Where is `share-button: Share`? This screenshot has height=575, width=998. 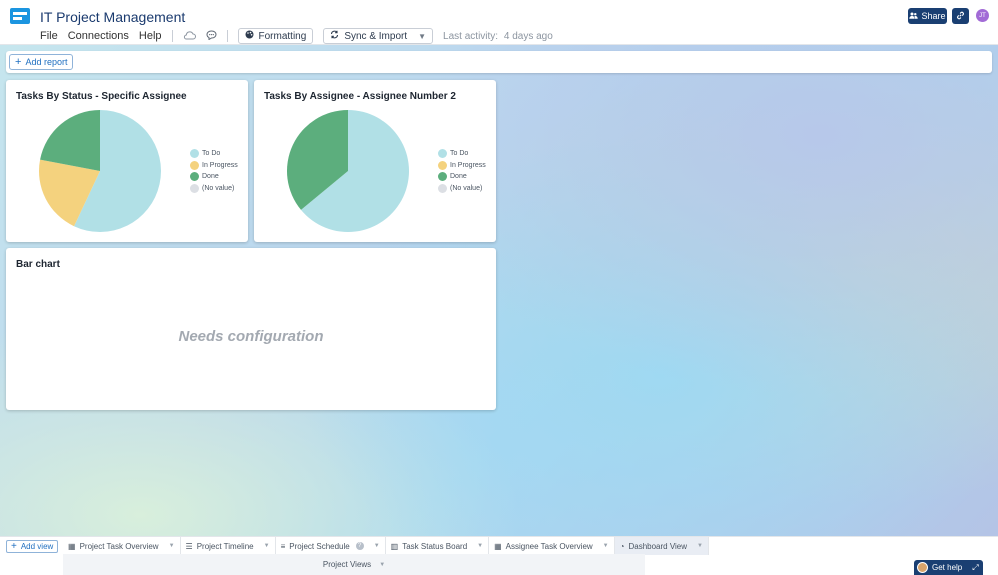
share-button: Share is located at coordinates (927, 16).